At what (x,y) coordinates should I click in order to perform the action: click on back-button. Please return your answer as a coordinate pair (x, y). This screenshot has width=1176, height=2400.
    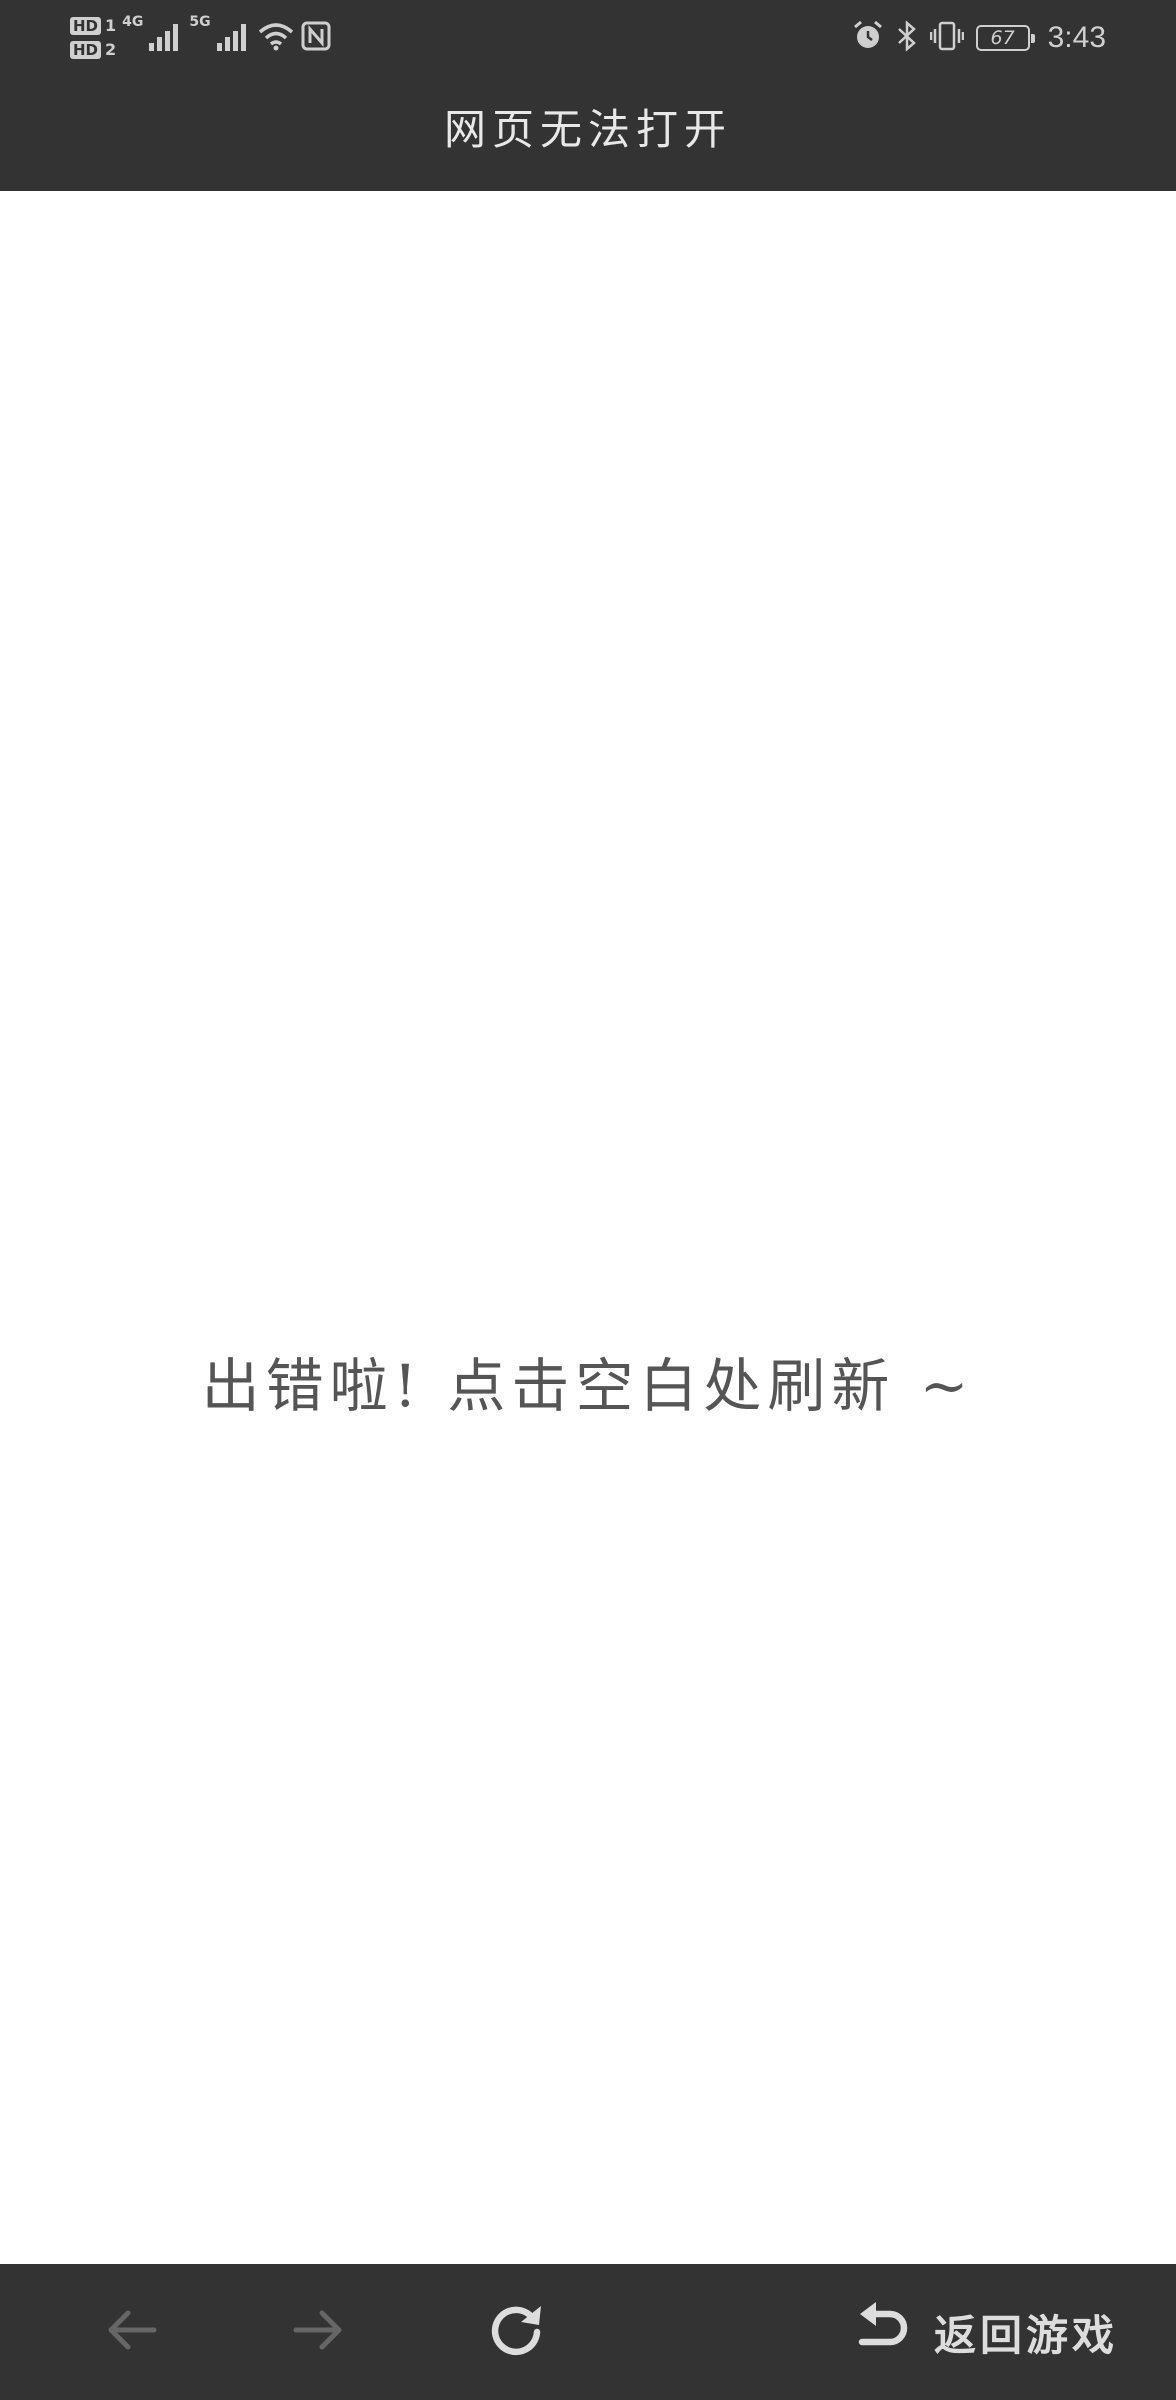
    Looking at the image, I should click on (132, 2332).